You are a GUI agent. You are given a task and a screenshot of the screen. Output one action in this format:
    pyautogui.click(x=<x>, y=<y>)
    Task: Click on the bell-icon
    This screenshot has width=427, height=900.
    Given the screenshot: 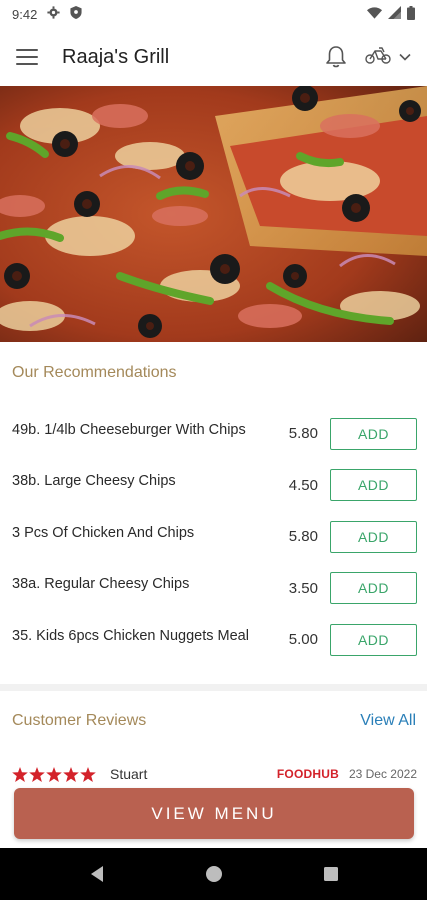 What is the action you would take?
    pyautogui.click(x=336, y=57)
    